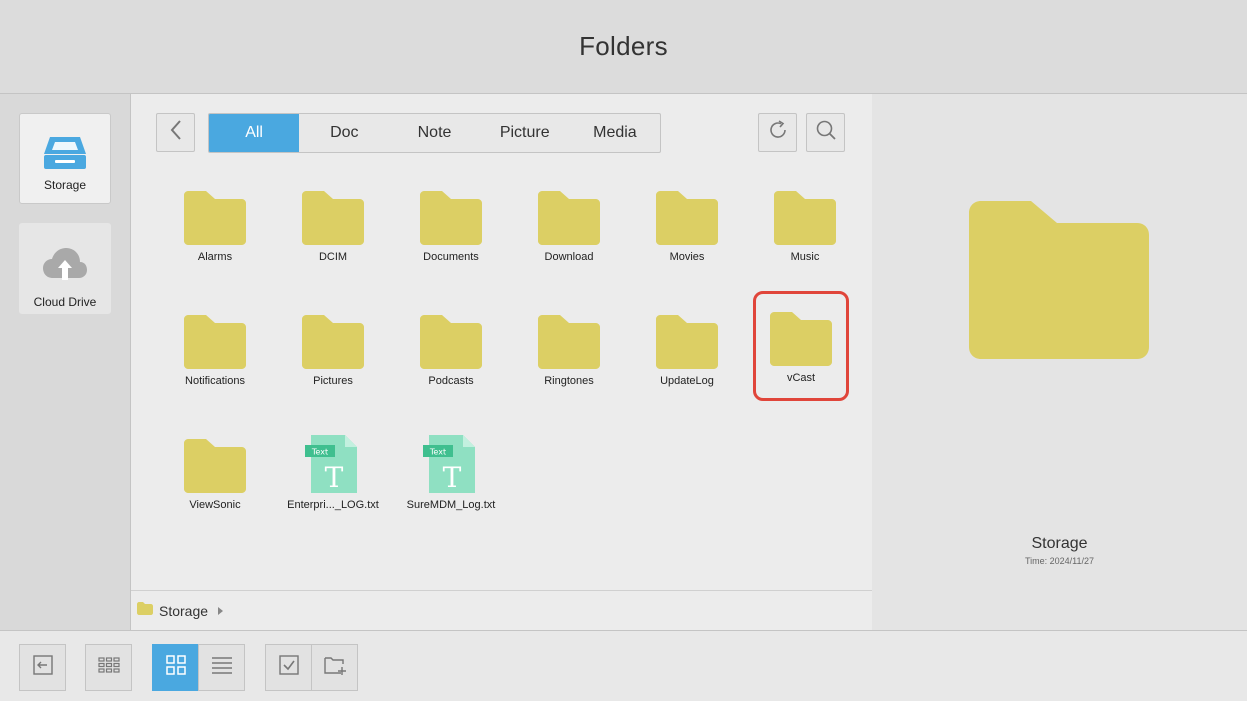  I want to click on sidebar-item-cloud-drive: Cloud Drive, so click(65, 268).